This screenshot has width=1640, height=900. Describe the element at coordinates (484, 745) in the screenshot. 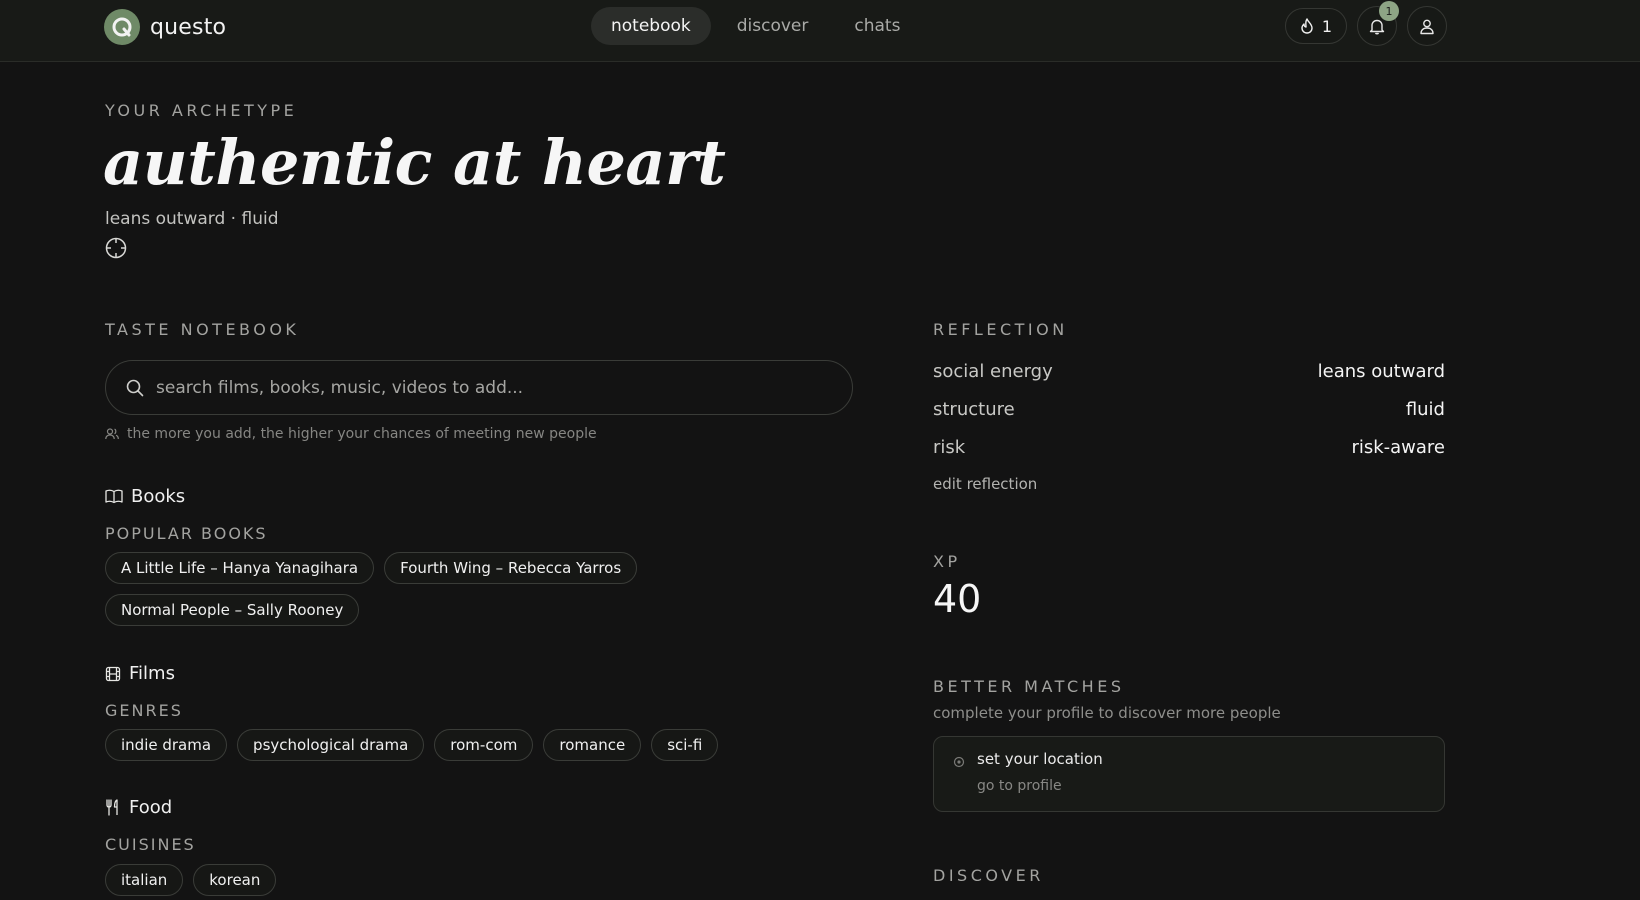

I see `genre-chip: rom-com` at that location.